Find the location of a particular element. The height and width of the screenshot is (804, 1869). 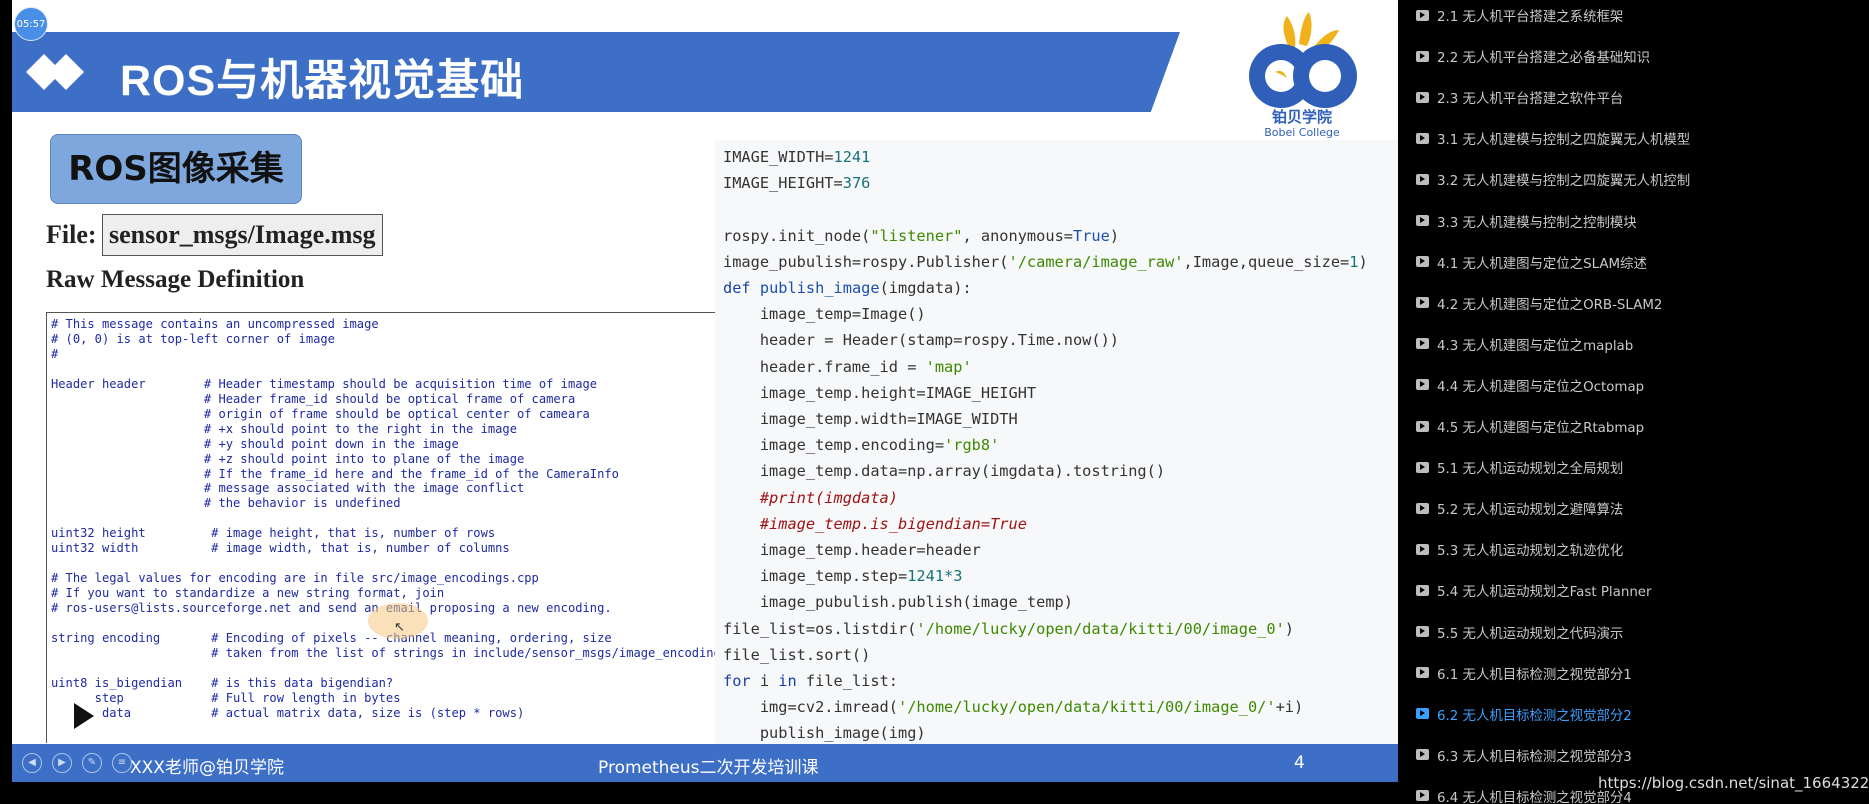

playlist-item: 5.1 无人机运动规划之全局规划 is located at coordinates (1519, 467).